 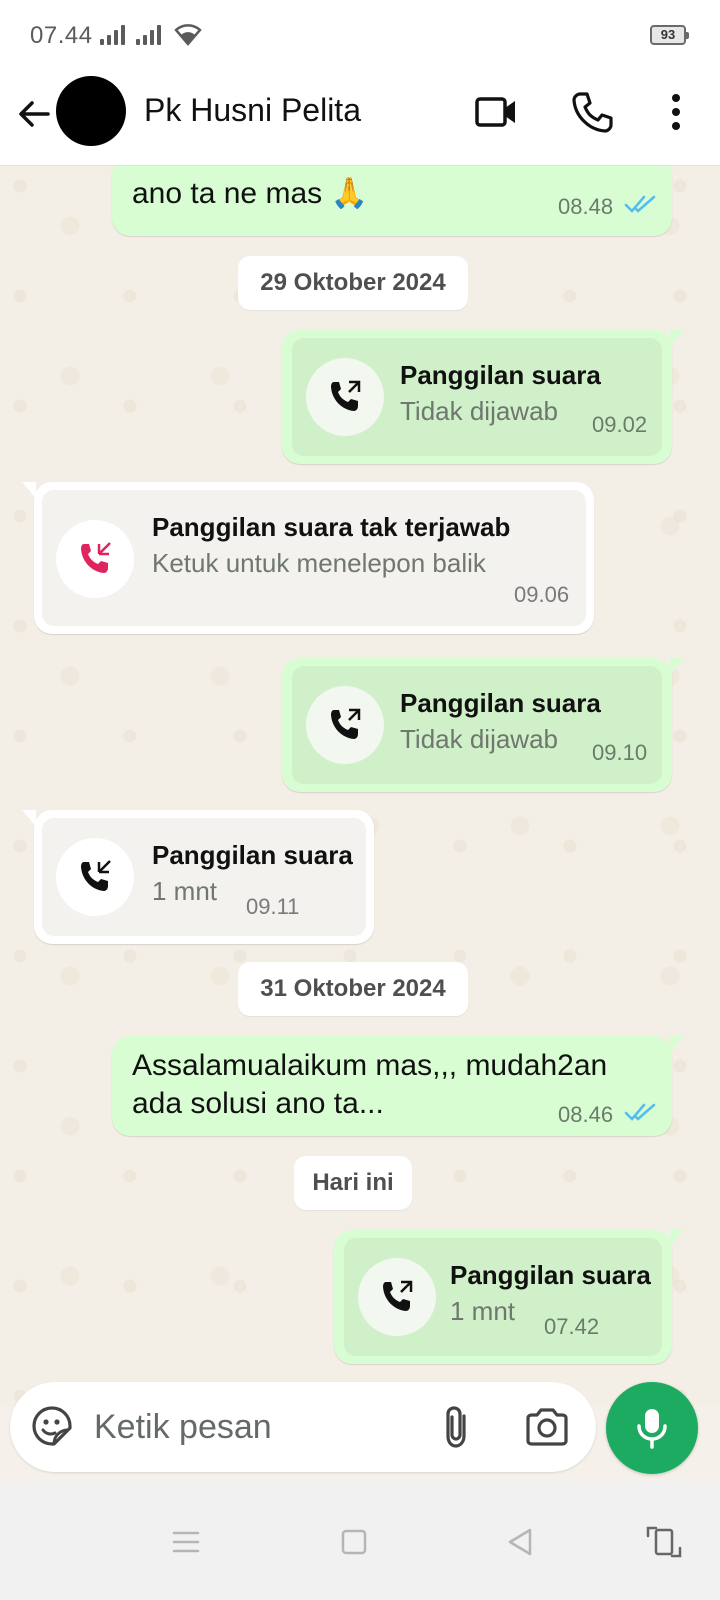 I want to click on message-time: 08.48, so click(x=586, y=206).